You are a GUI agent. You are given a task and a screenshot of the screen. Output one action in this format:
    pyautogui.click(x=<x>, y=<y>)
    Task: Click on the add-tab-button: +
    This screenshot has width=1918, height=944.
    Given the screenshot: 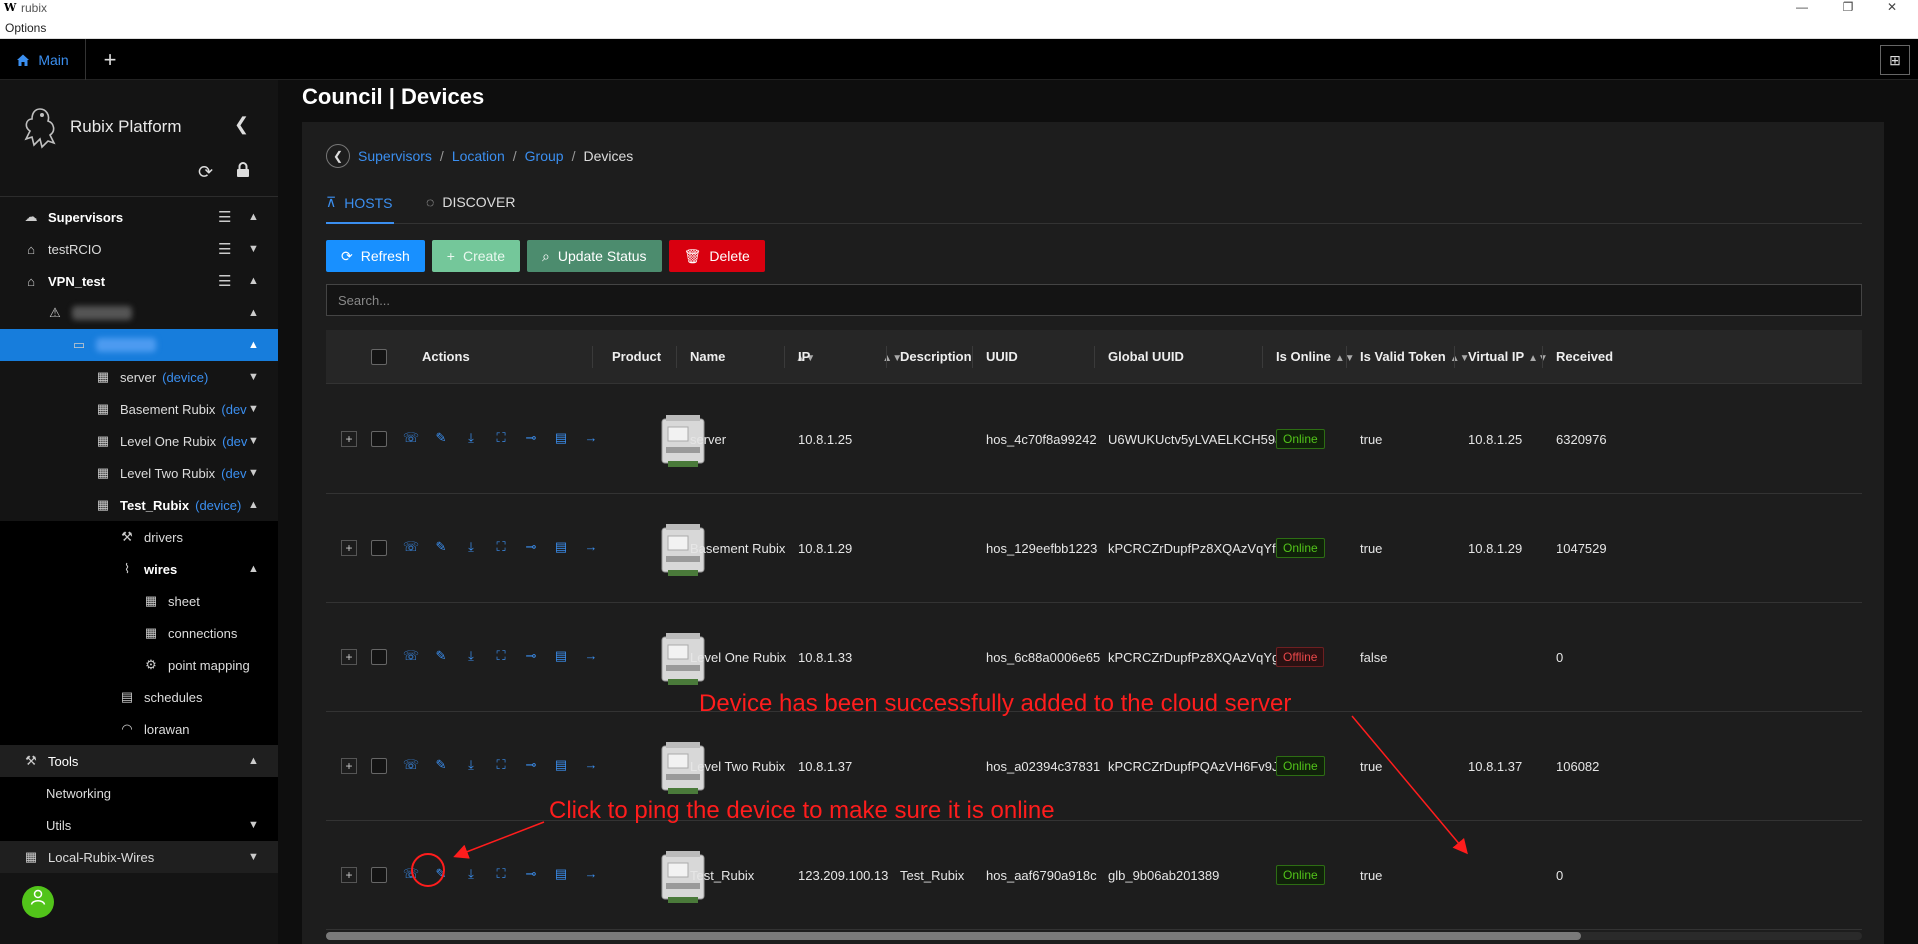 What is the action you would take?
    pyautogui.click(x=110, y=60)
    